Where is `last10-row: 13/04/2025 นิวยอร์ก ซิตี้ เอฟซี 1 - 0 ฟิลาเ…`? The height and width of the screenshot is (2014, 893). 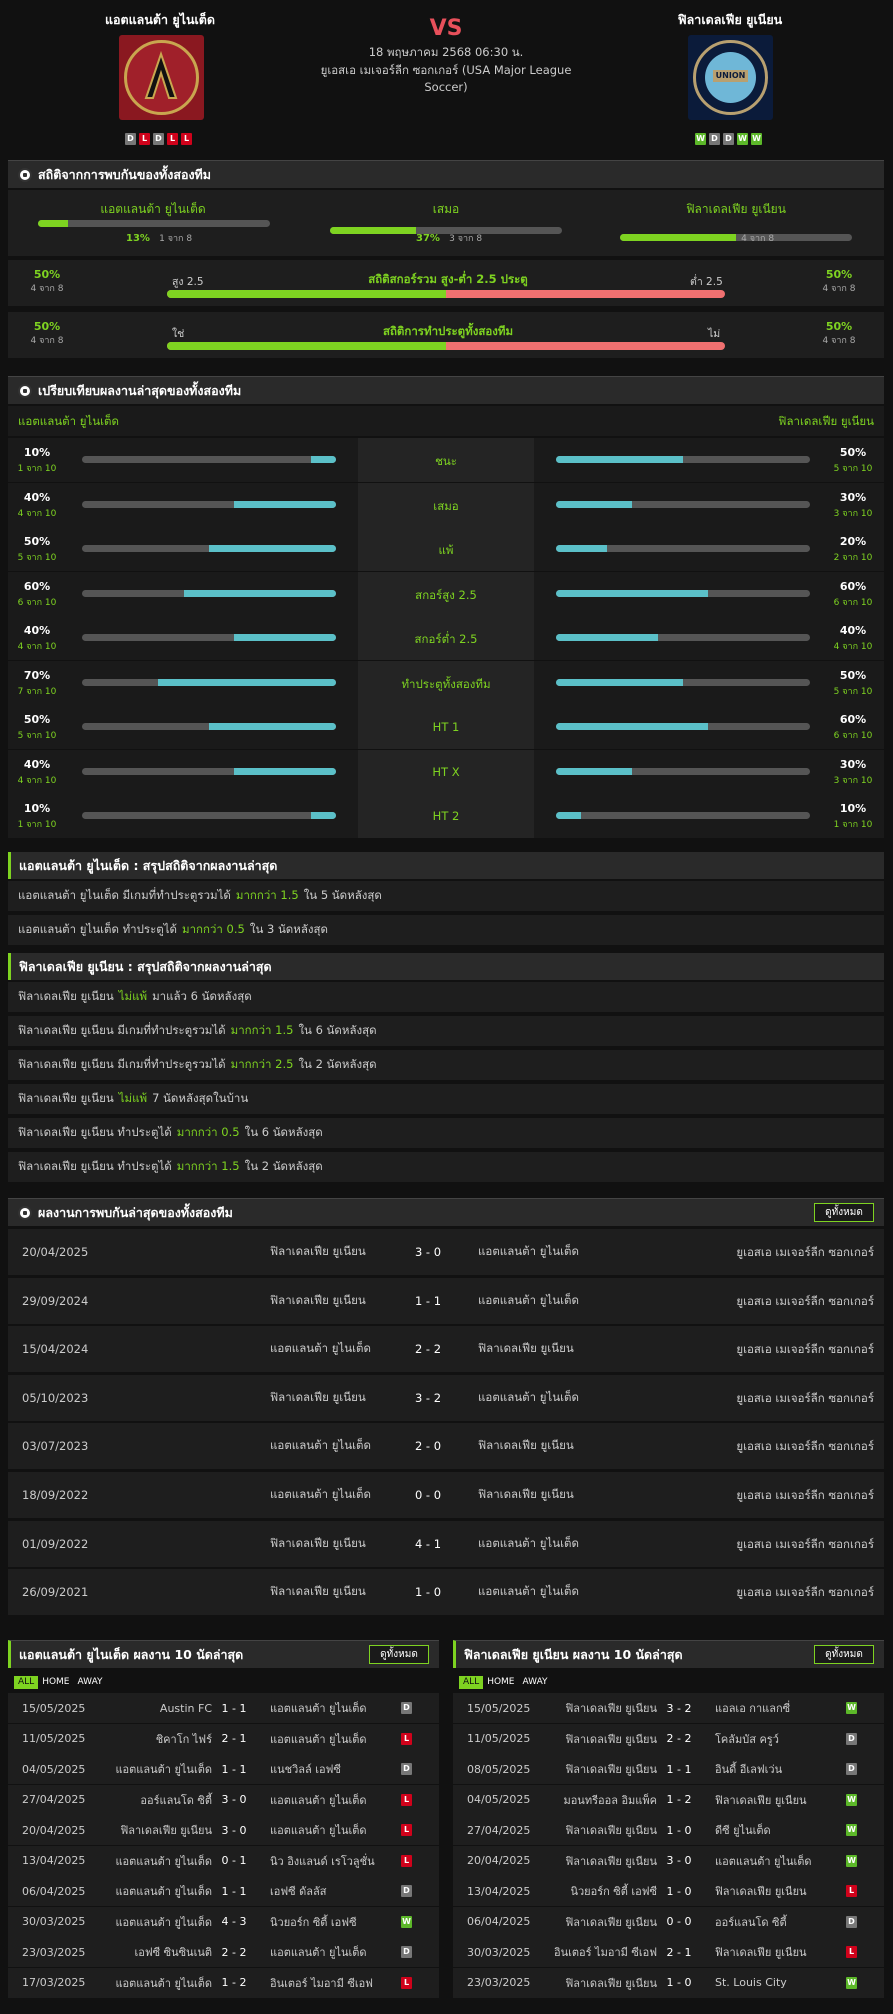
last10-row: 13/04/2025 นิวยอร์ก ซิตี้ เอฟซี 1 - 0 ฟิลาเ… is located at coordinates (668, 1891).